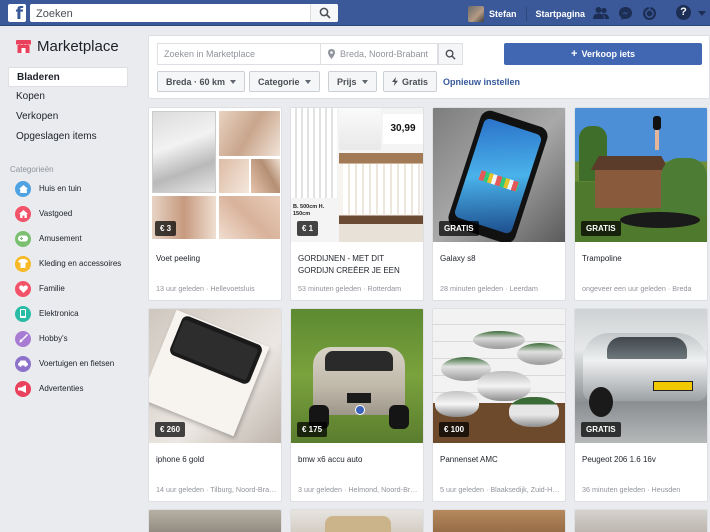 The image size is (710, 532). Describe the element at coordinates (166, 228) in the screenshot. I see `listing-price: € 3` at that location.